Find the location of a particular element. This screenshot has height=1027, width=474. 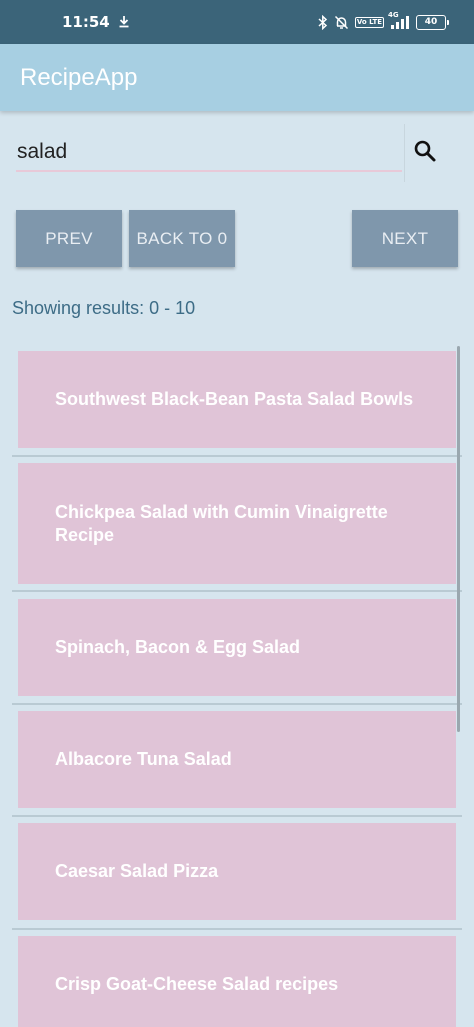

back-to-zero-button: BACK TO 0 is located at coordinates (182, 238).